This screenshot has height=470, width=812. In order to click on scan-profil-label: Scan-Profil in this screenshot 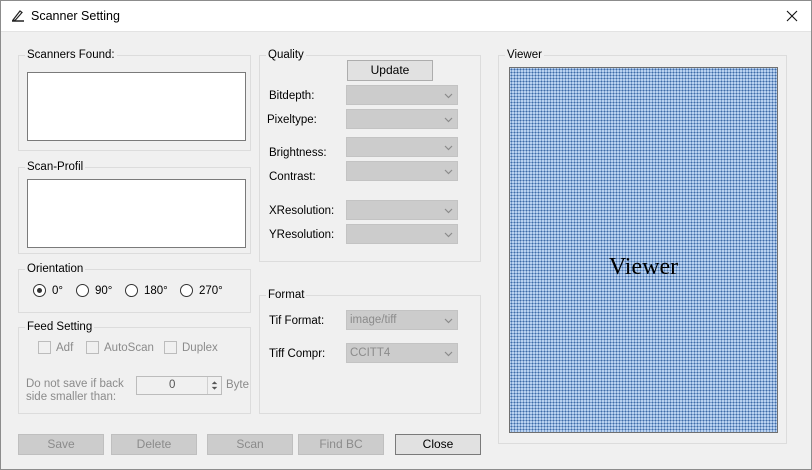, I will do `click(55, 167)`.